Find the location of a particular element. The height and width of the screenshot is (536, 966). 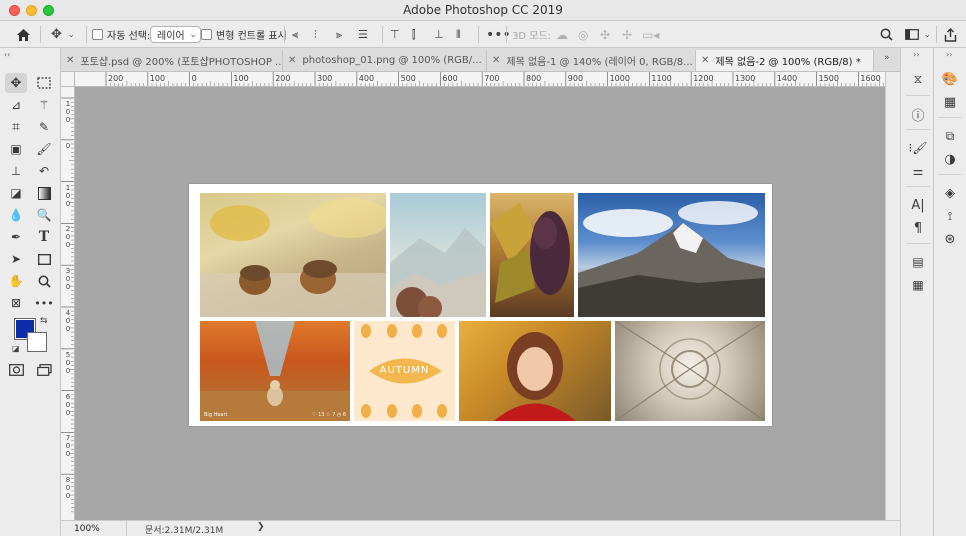

edit-toolbar-button: ••• is located at coordinates (44, 303).